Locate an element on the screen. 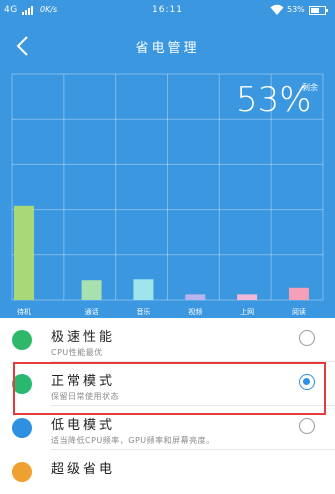 This screenshot has height=494, width=335. battery-icon is located at coordinates (22, 384).